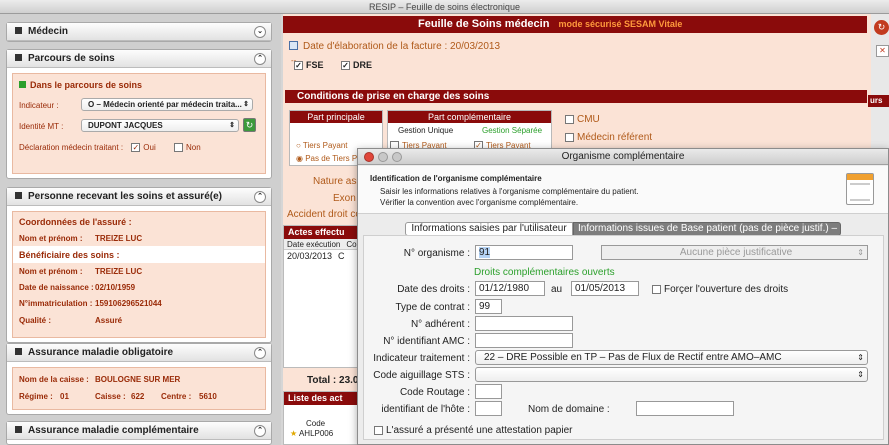 This screenshot has height=445, width=889. Describe the element at coordinates (569, 409) in the screenshot. I see `domaine-label: Nom de domaine :` at that location.